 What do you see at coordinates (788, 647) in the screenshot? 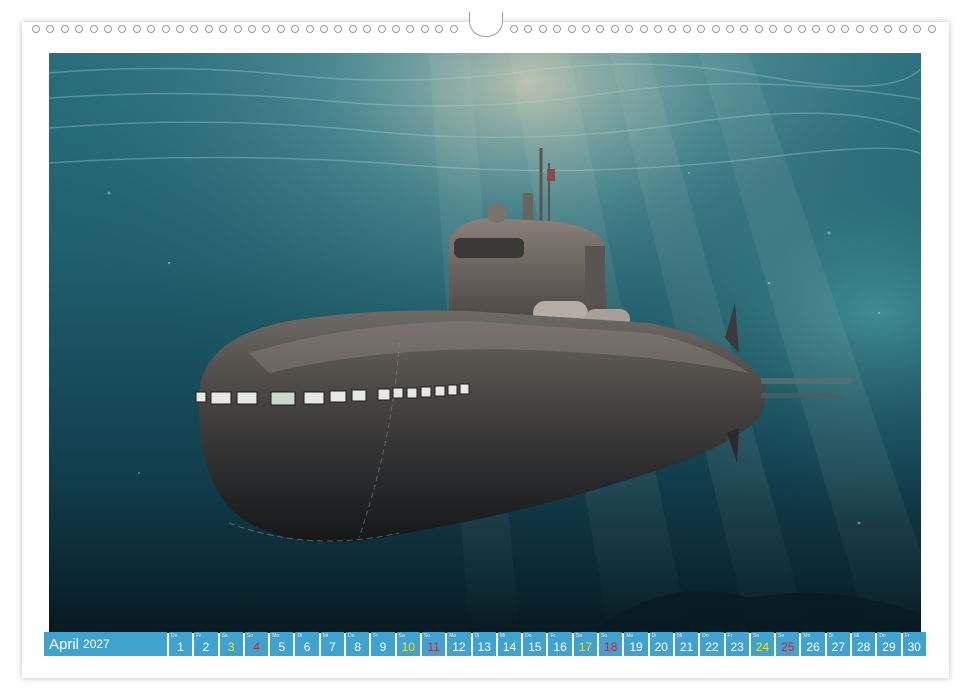
I see `day-number: 25` at bounding box center [788, 647].